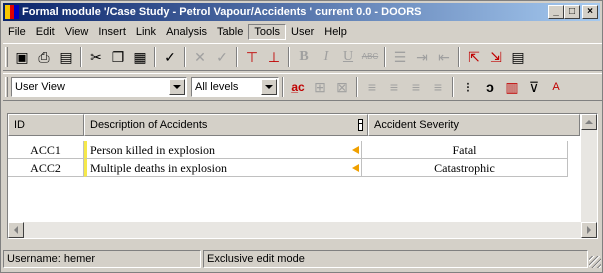  I want to click on column-header-severity: Accident Severity, so click(474, 125).